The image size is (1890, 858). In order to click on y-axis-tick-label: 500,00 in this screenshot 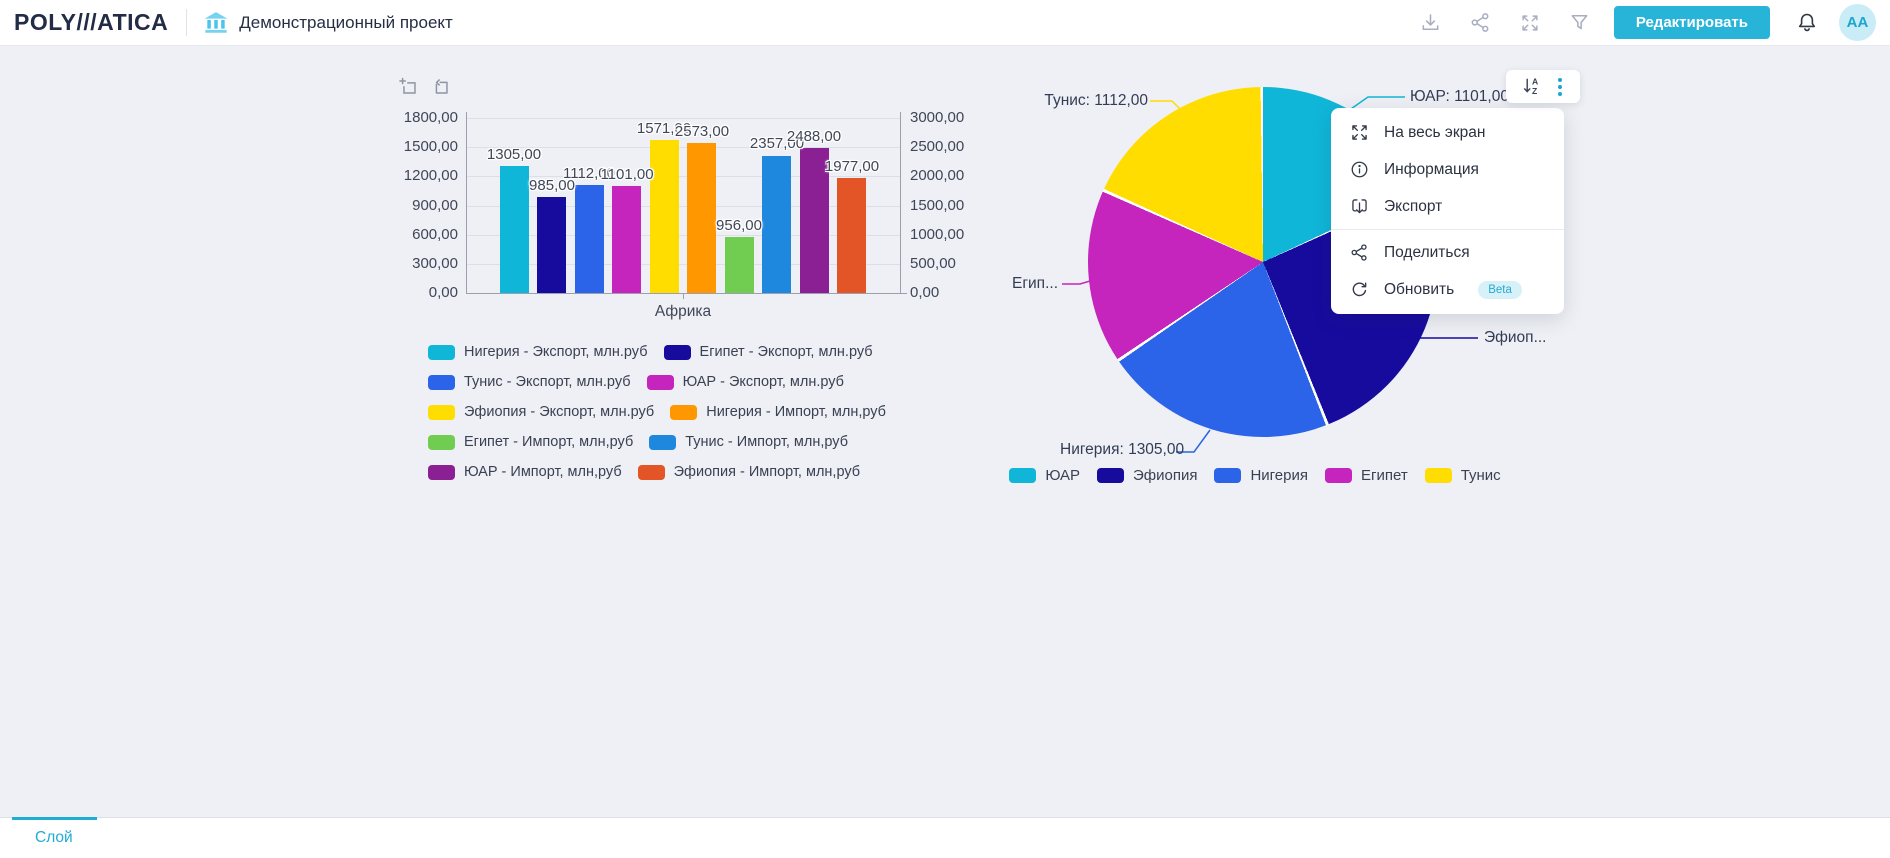, I will do `click(933, 263)`.